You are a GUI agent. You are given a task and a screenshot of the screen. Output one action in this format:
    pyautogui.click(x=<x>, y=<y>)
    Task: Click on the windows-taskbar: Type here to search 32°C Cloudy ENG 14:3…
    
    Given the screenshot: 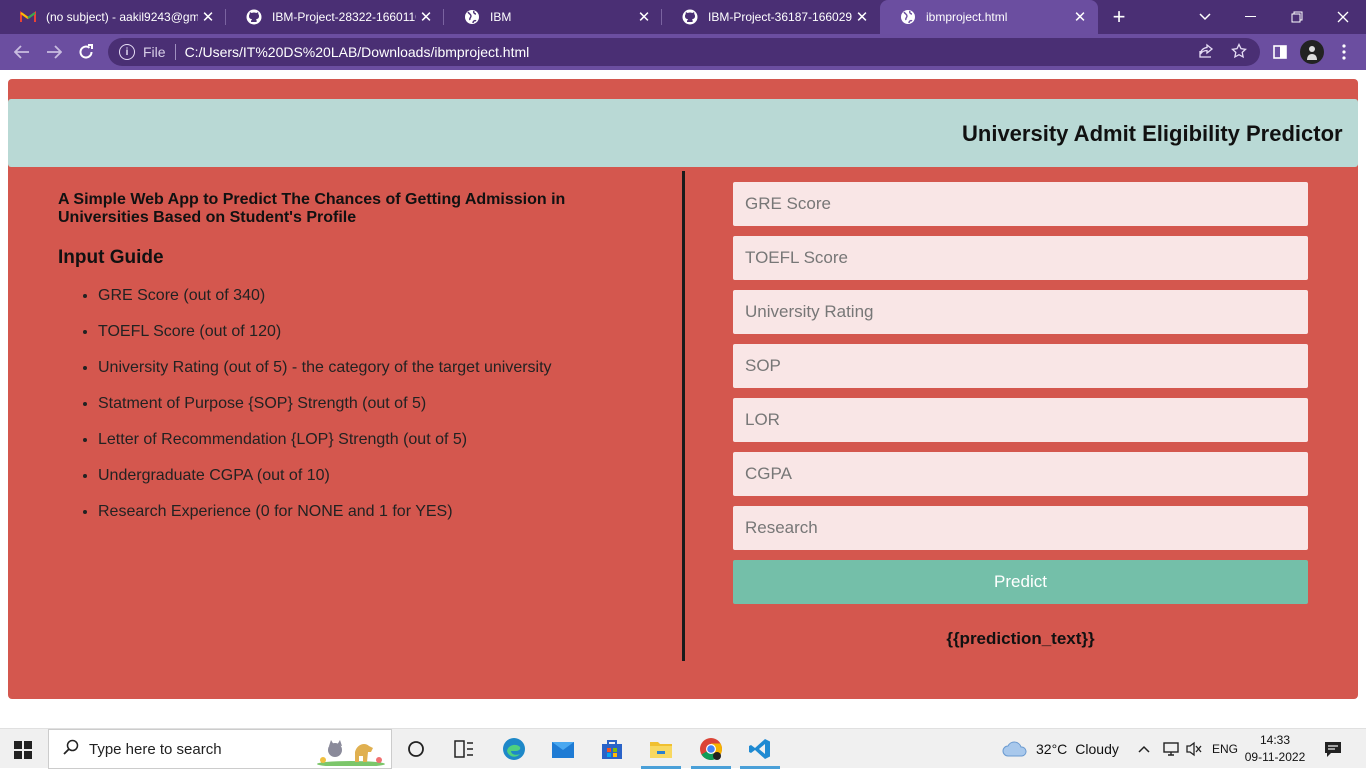 What is the action you would take?
    pyautogui.click(x=683, y=748)
    